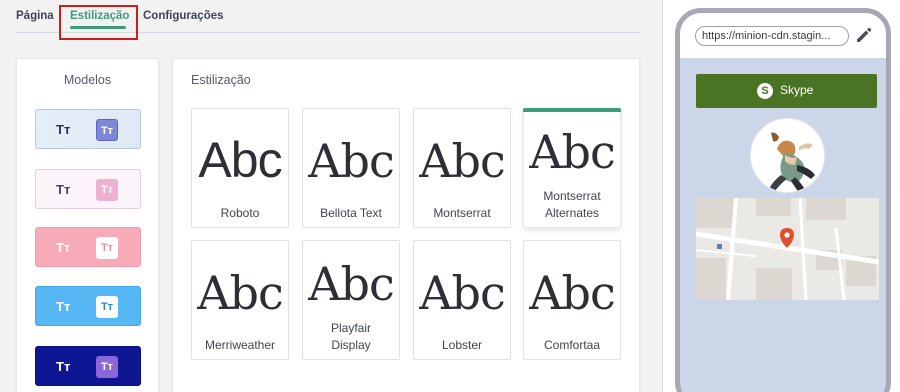  Describe the element at coordinates (35, 16) in the screenshot. I see `tab-pagina: Página` at that location.